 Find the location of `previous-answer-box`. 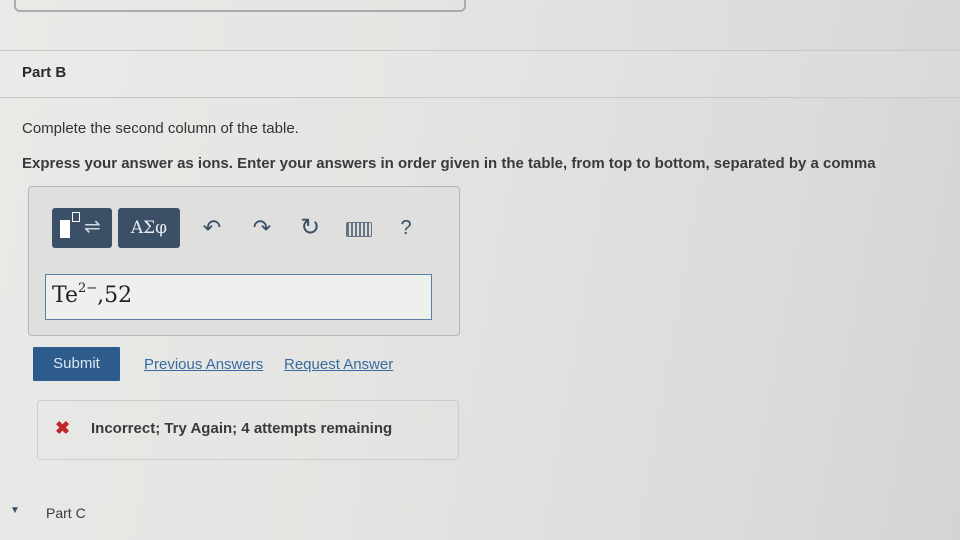

previous-answer-box is located at coordinates (240, 6).